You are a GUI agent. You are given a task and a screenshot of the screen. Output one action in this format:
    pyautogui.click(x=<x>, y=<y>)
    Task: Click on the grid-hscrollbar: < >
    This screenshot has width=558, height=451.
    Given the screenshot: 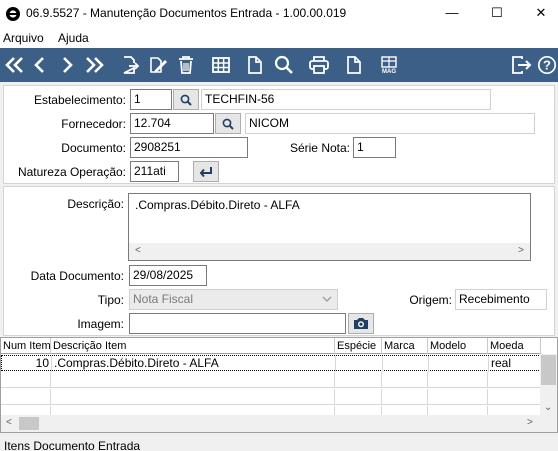 What is the action you would take?
    pyautogui.click(x=279, y=423)
    